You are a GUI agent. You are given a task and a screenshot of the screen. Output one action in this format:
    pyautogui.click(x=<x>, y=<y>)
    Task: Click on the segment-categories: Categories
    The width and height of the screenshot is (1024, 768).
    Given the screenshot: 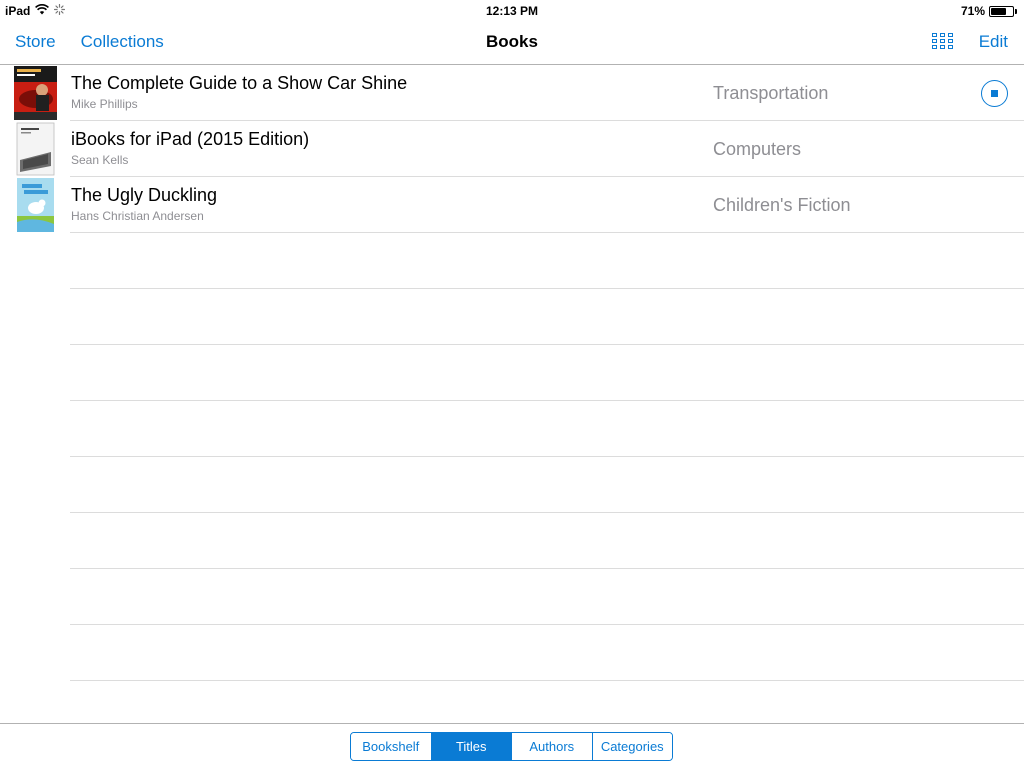 What is the action you would take?
    pyautogui.click(x=632, y=746)
    